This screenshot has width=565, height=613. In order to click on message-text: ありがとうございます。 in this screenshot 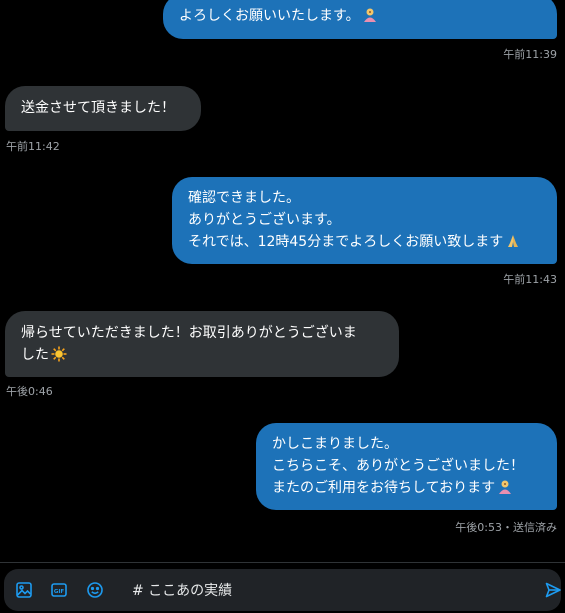, I will do `click(264, 220)`.